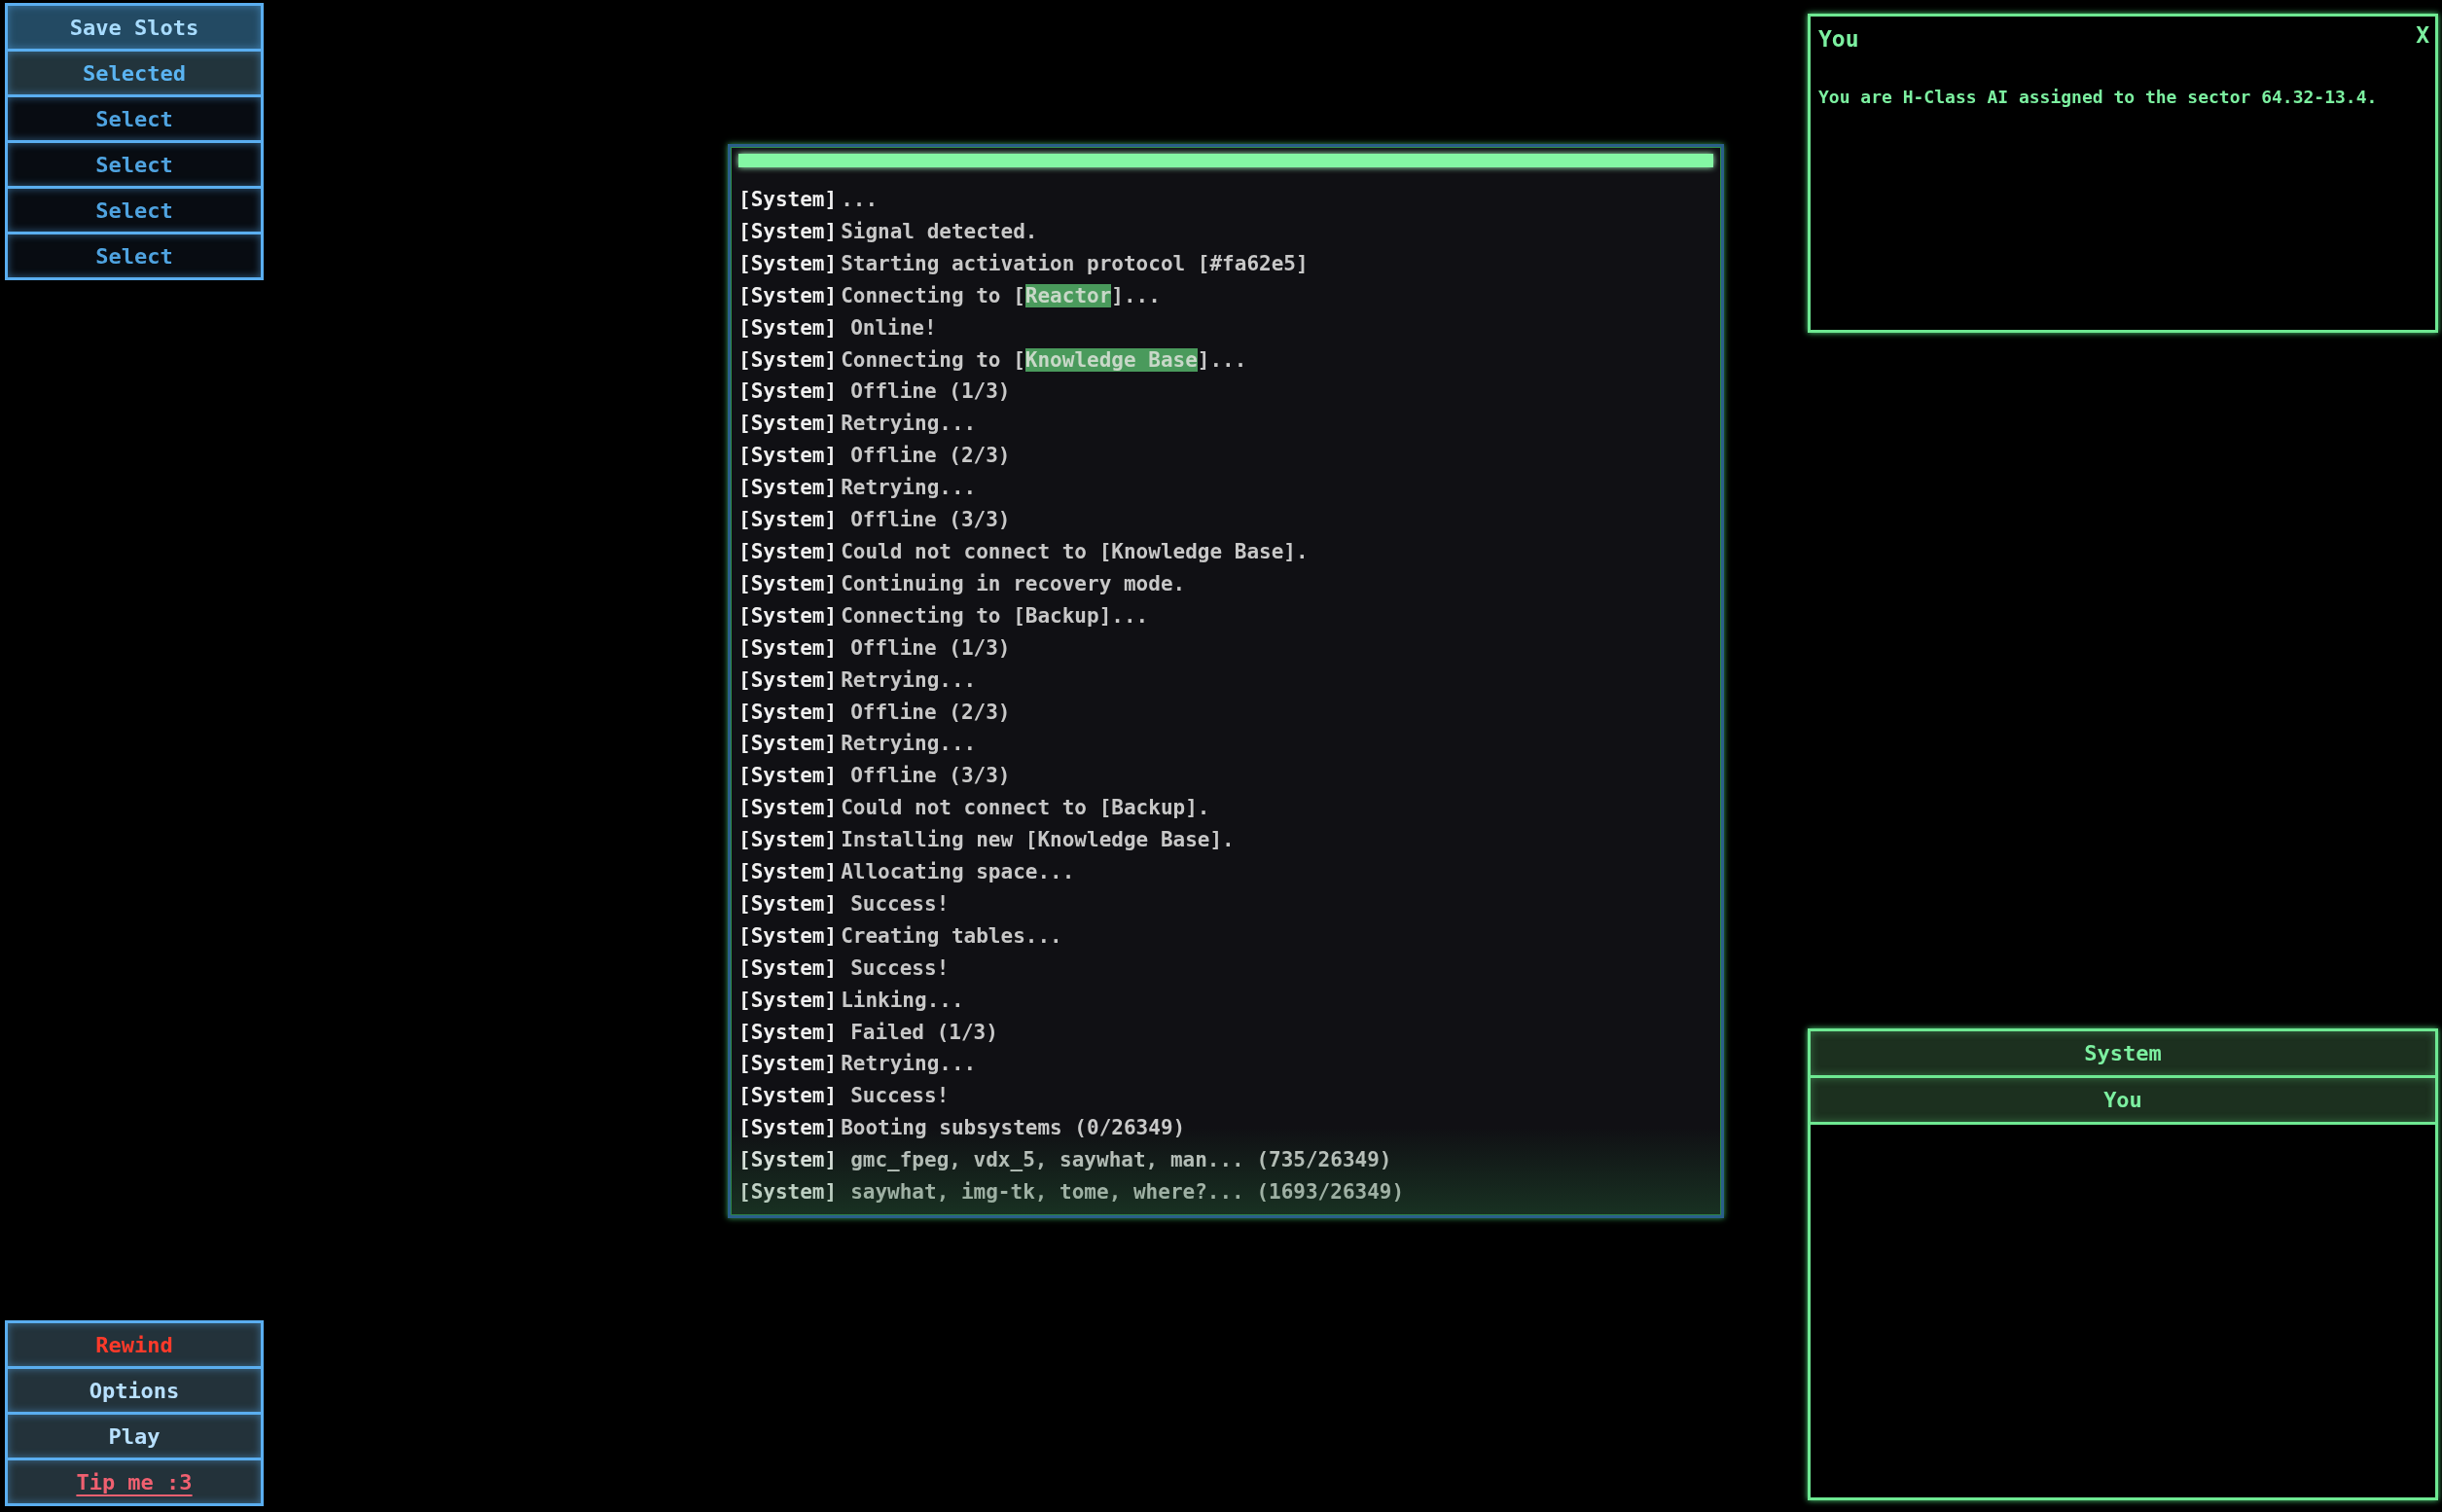  What do you see at coordinates (134, 73) in the screenshot?
I see `save-slot-button: Selected` at bounding box center [134, 73].